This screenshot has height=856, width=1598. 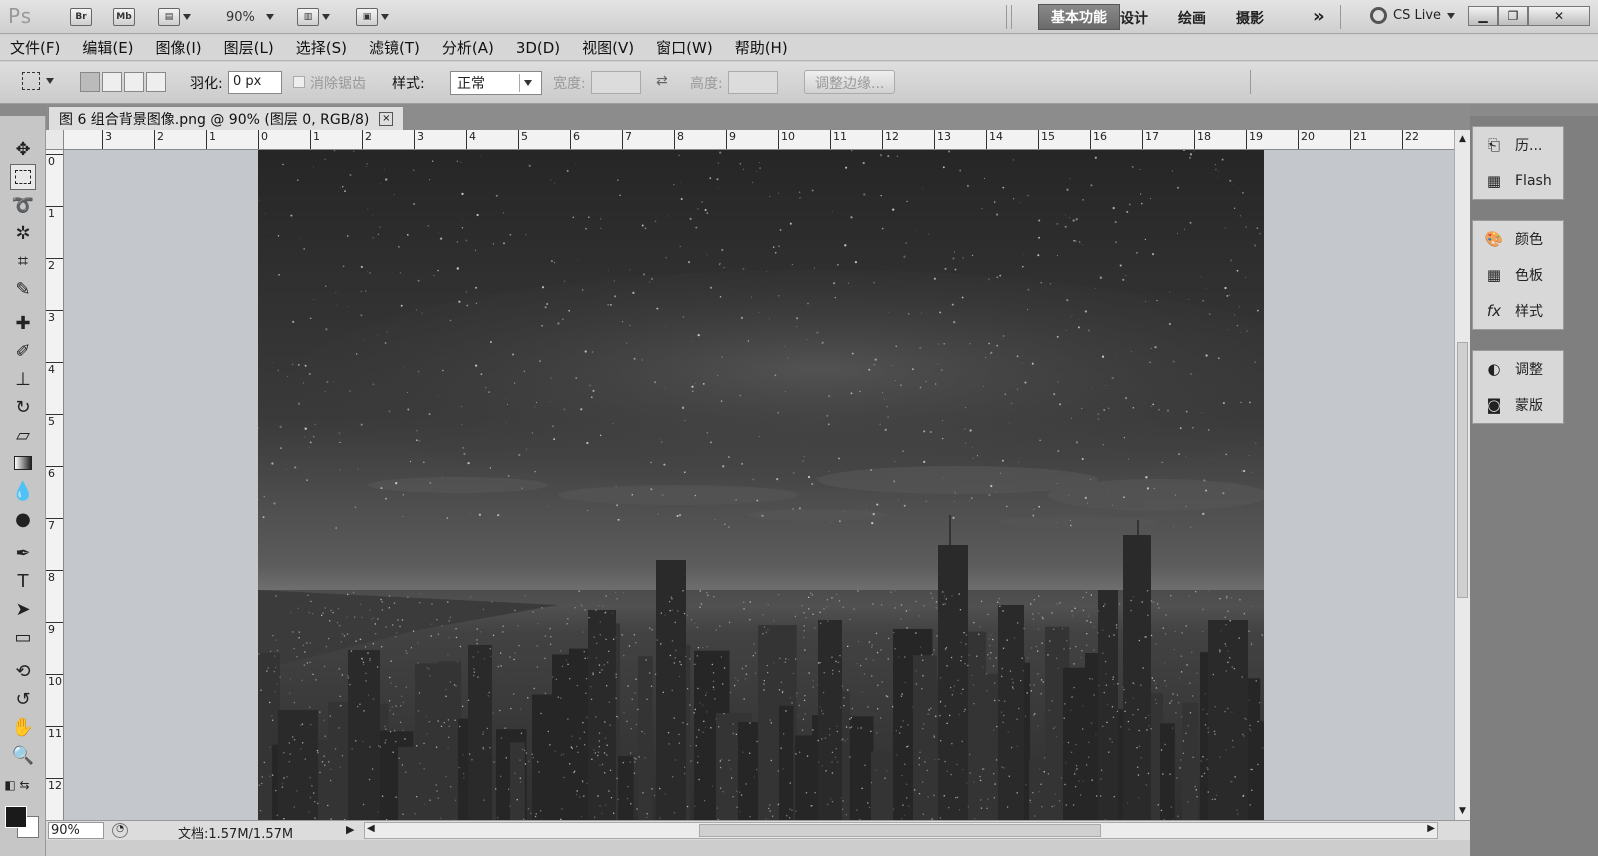 What do you see at coordinates (23, 491) in the screenshot?
I see `blur-tool-icon: 💧` at bounding box center [23, 491].